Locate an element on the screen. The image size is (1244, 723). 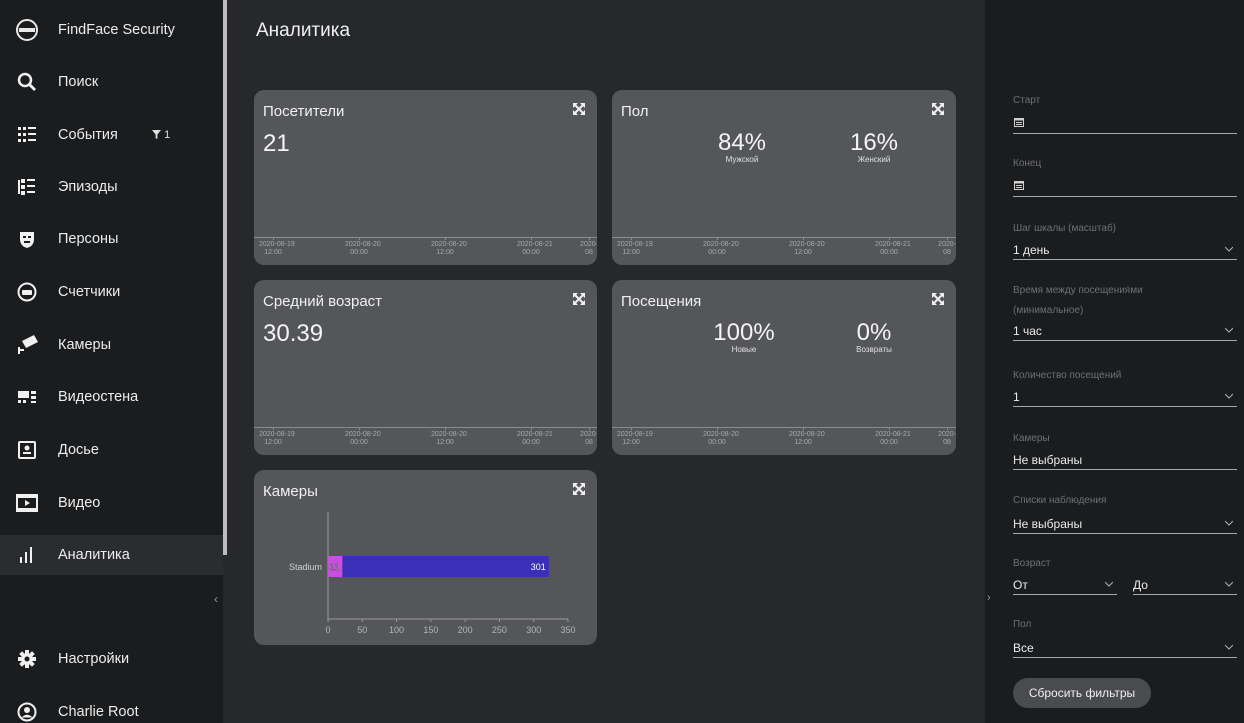
filter-icon is located at coordinates (156, 134).